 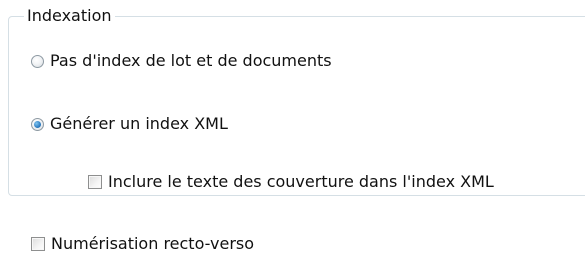 I want to click on duplex-scan-label: Numérisation recto-verso, so click(x=153, y=243).